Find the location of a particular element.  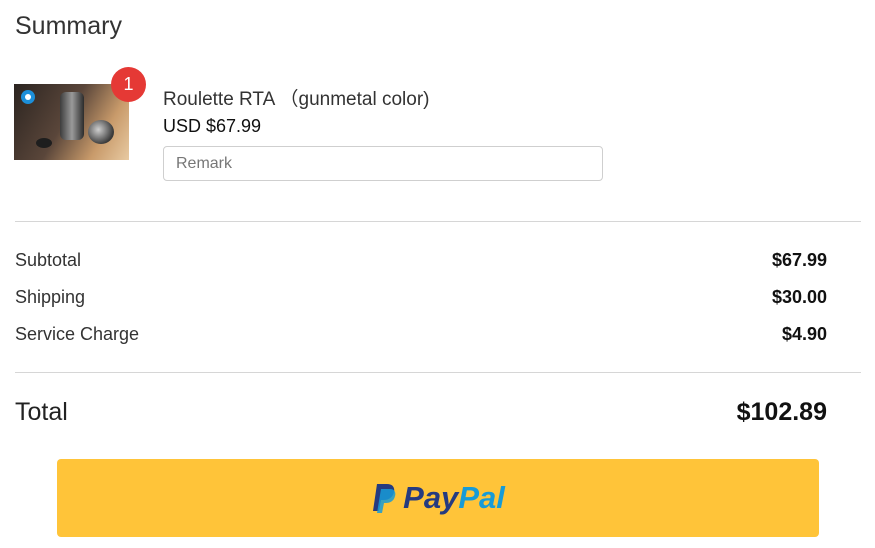

tank-shape is located at coordinates (72, 116).